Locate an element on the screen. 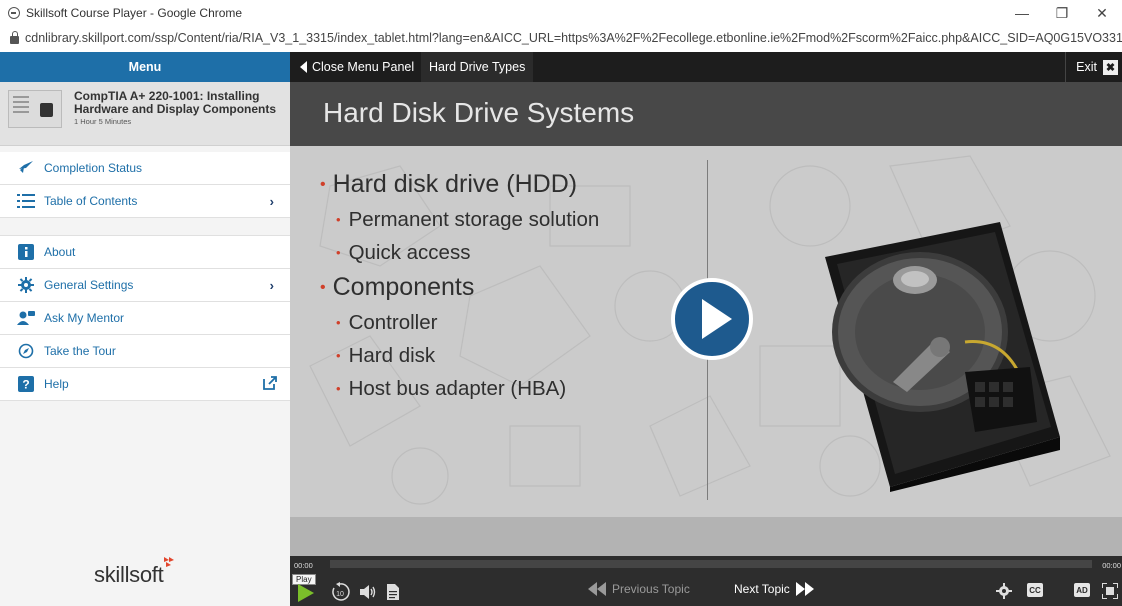 The height and width of the screenshot is (606, 1122). minimize-button: — is located at coordinates (1022, 13).